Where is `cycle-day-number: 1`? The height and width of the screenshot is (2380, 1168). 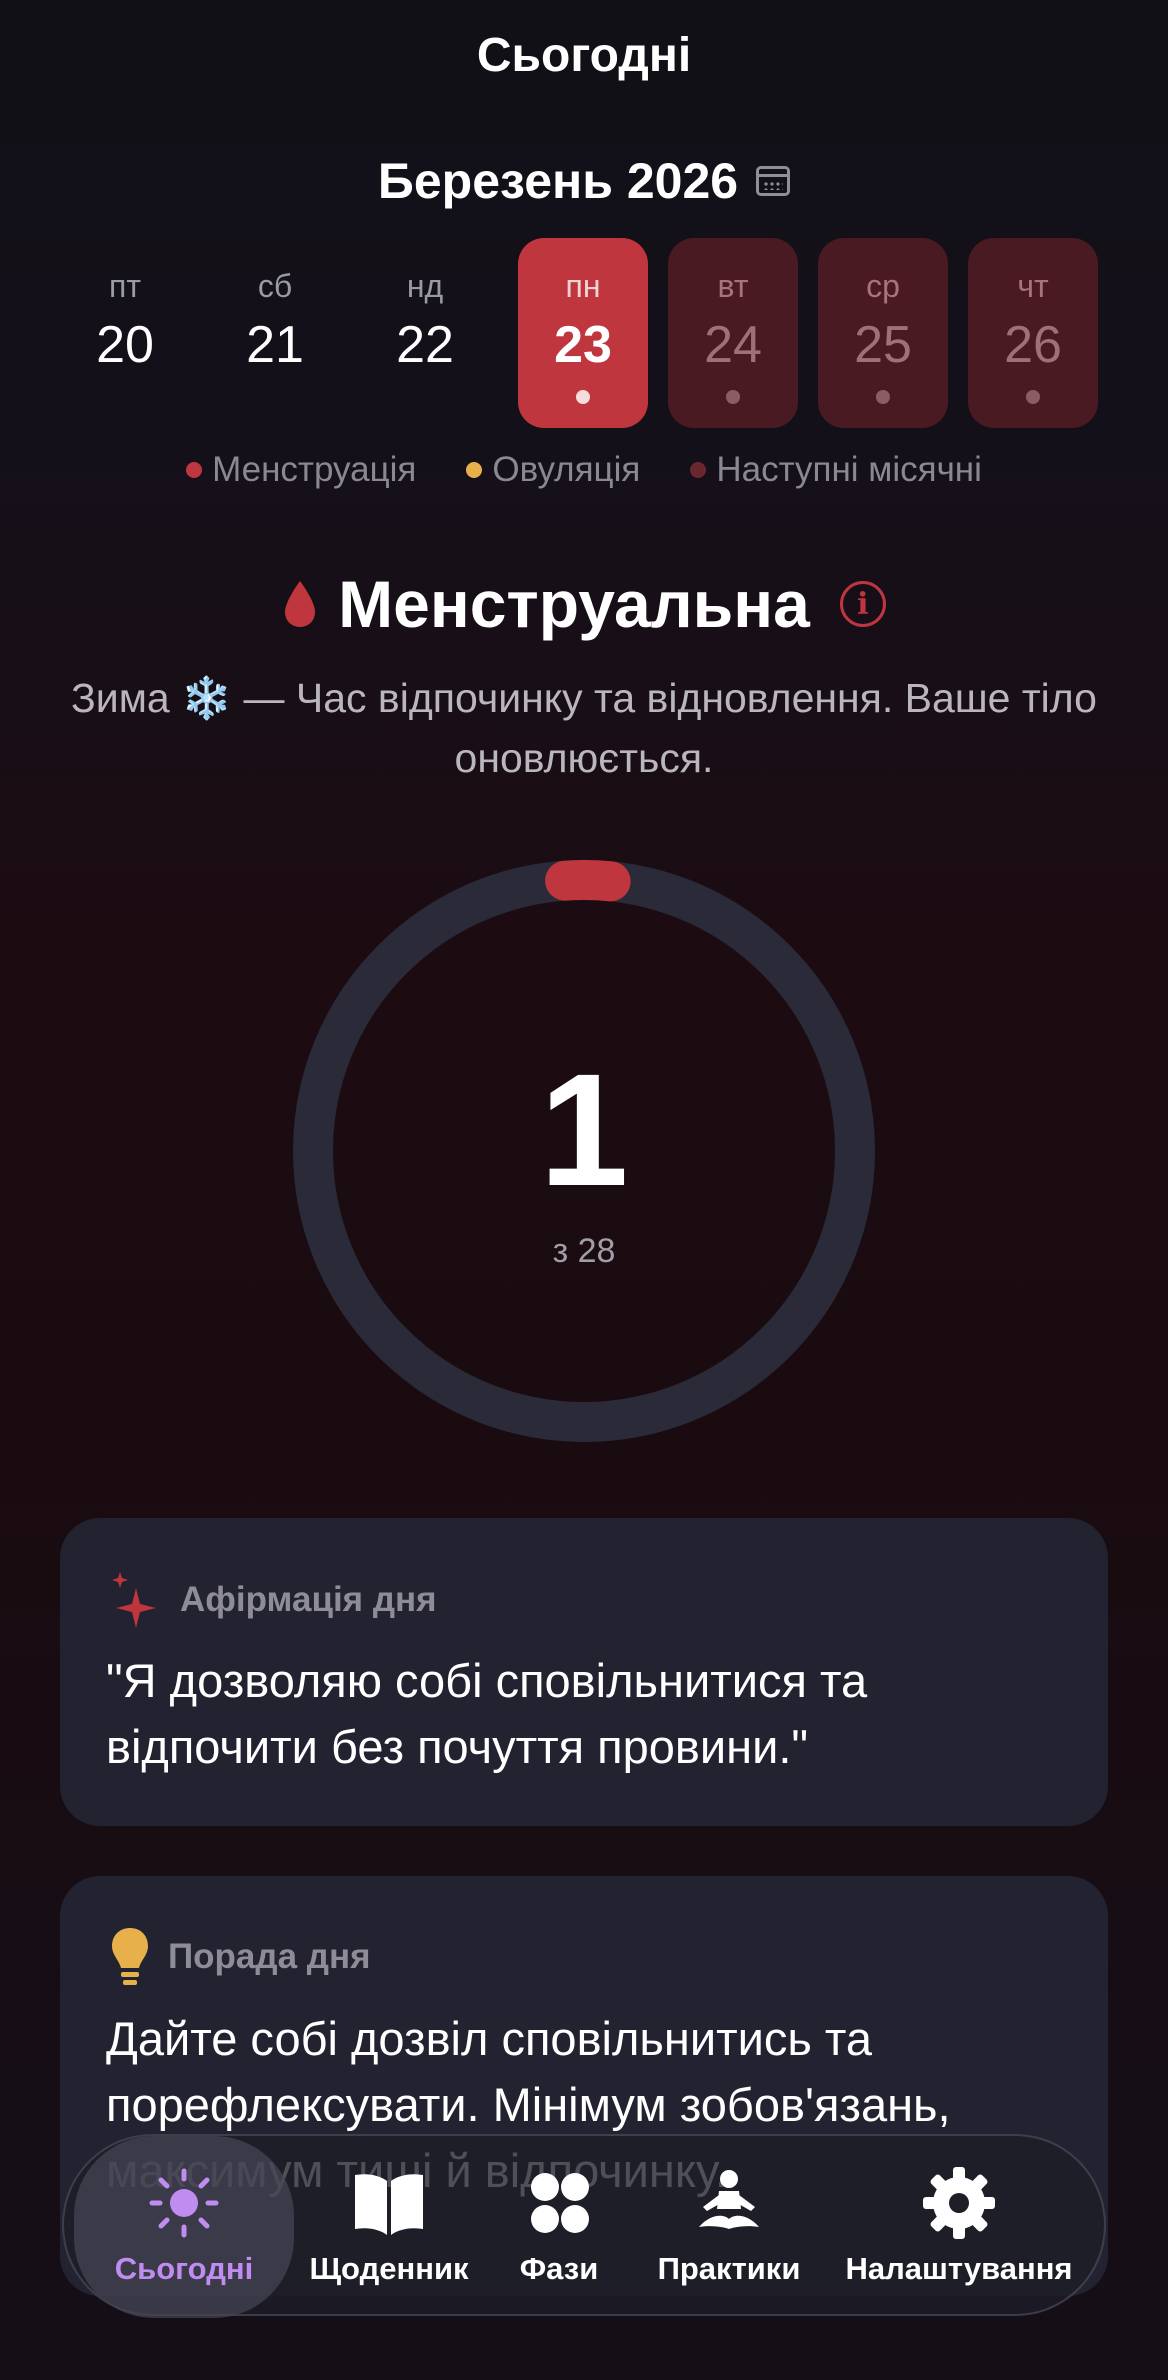 cycle-day-number: 1 is located at coordinates (584, 1129).